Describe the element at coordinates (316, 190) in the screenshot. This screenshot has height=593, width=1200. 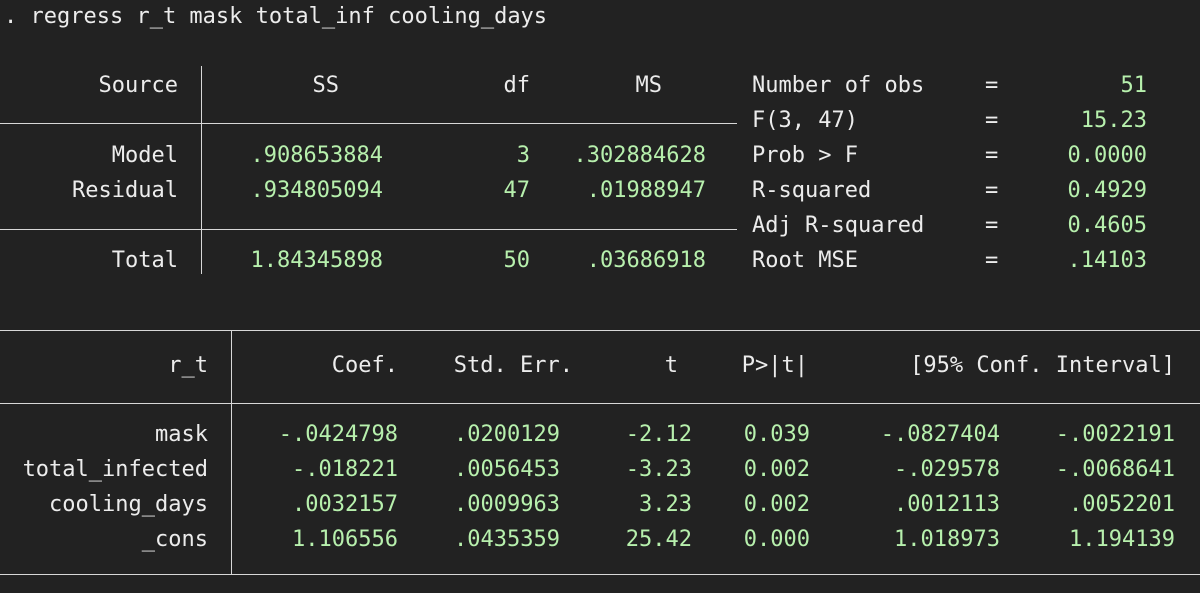
I see `anova-row-ss: .934805094` at that location.